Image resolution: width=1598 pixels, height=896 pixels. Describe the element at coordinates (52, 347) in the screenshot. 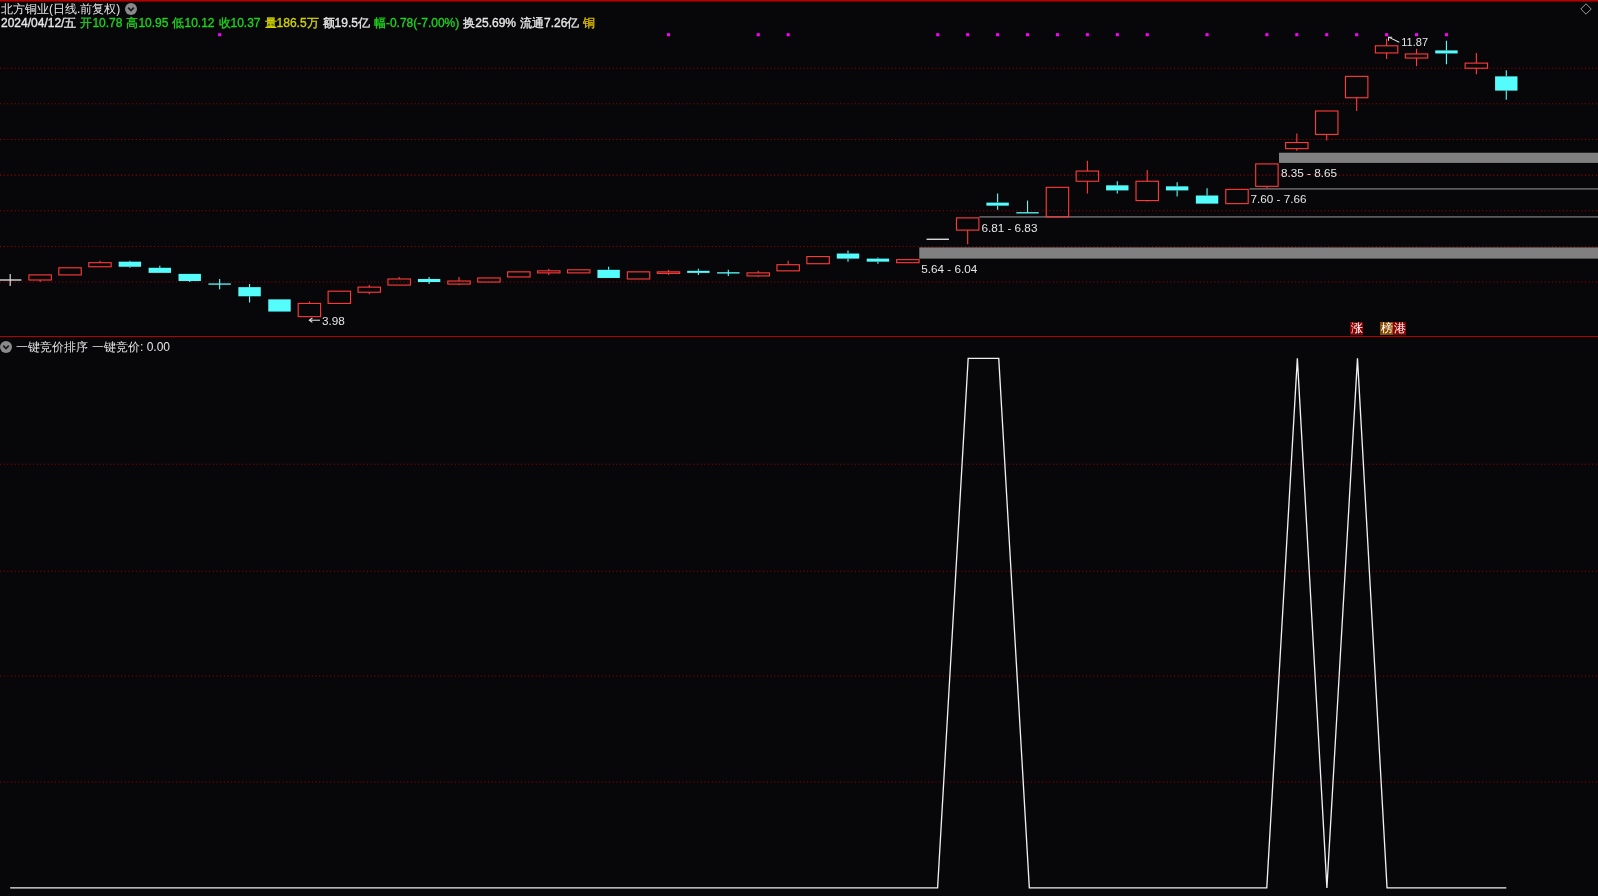

I see `indicator-title: 一键竞价排序` at that location.